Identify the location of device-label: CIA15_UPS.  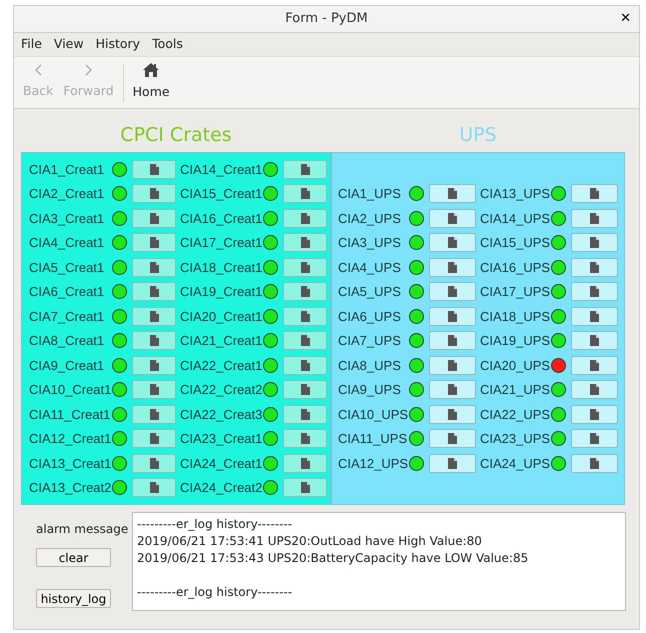
(515, 243).